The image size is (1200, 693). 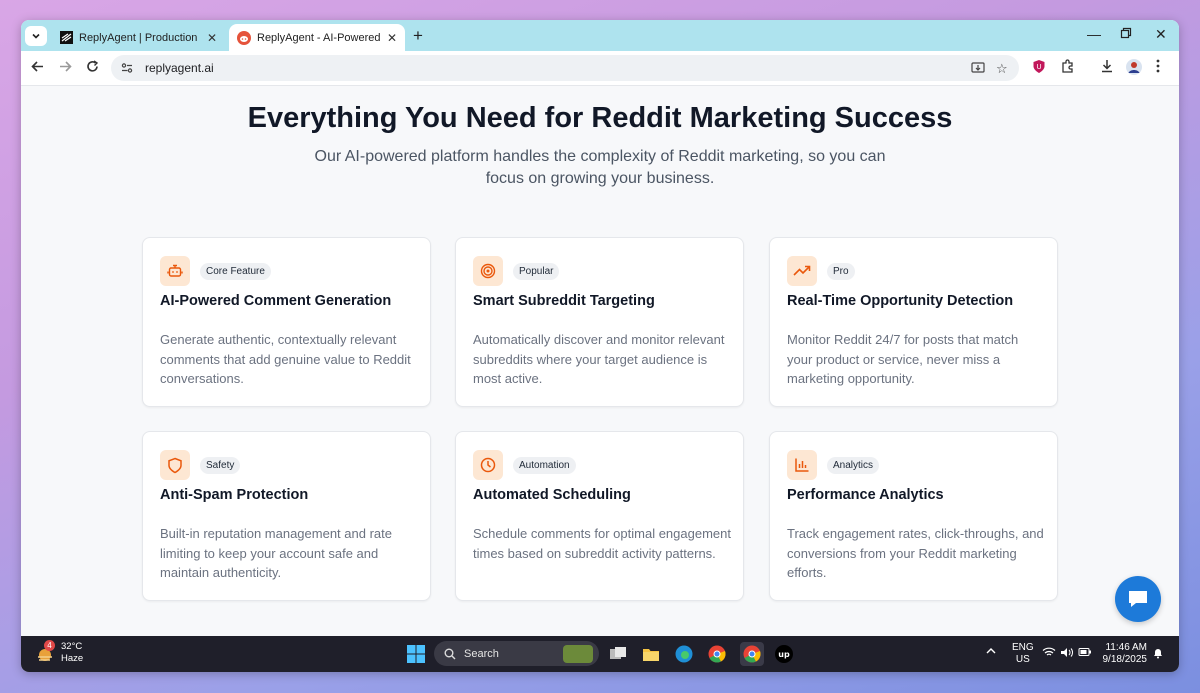 What do you see at coordinates (37, 68) in the screenshot?
I see `back-arrow-icon` at bounding box center [37, 68].